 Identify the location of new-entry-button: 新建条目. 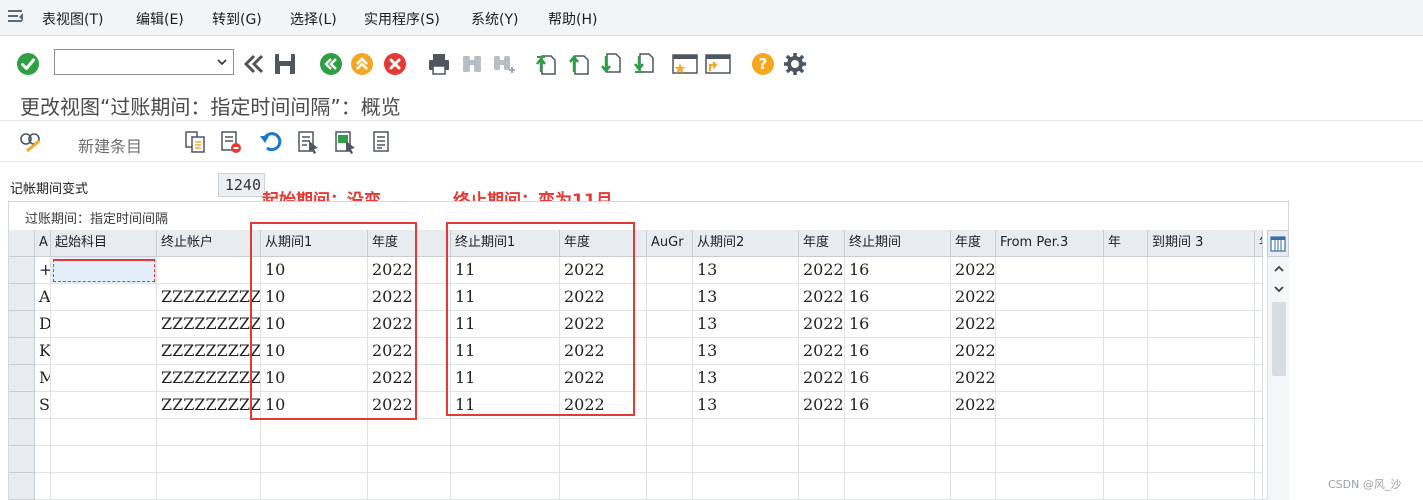
(110, 145).